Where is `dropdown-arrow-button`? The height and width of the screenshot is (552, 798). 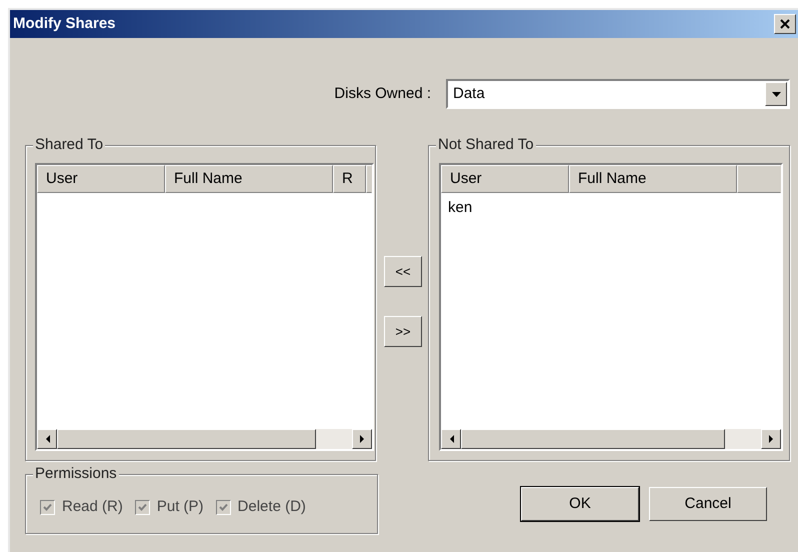 dropdown-arrow-button is located at coordinates (776, 94).